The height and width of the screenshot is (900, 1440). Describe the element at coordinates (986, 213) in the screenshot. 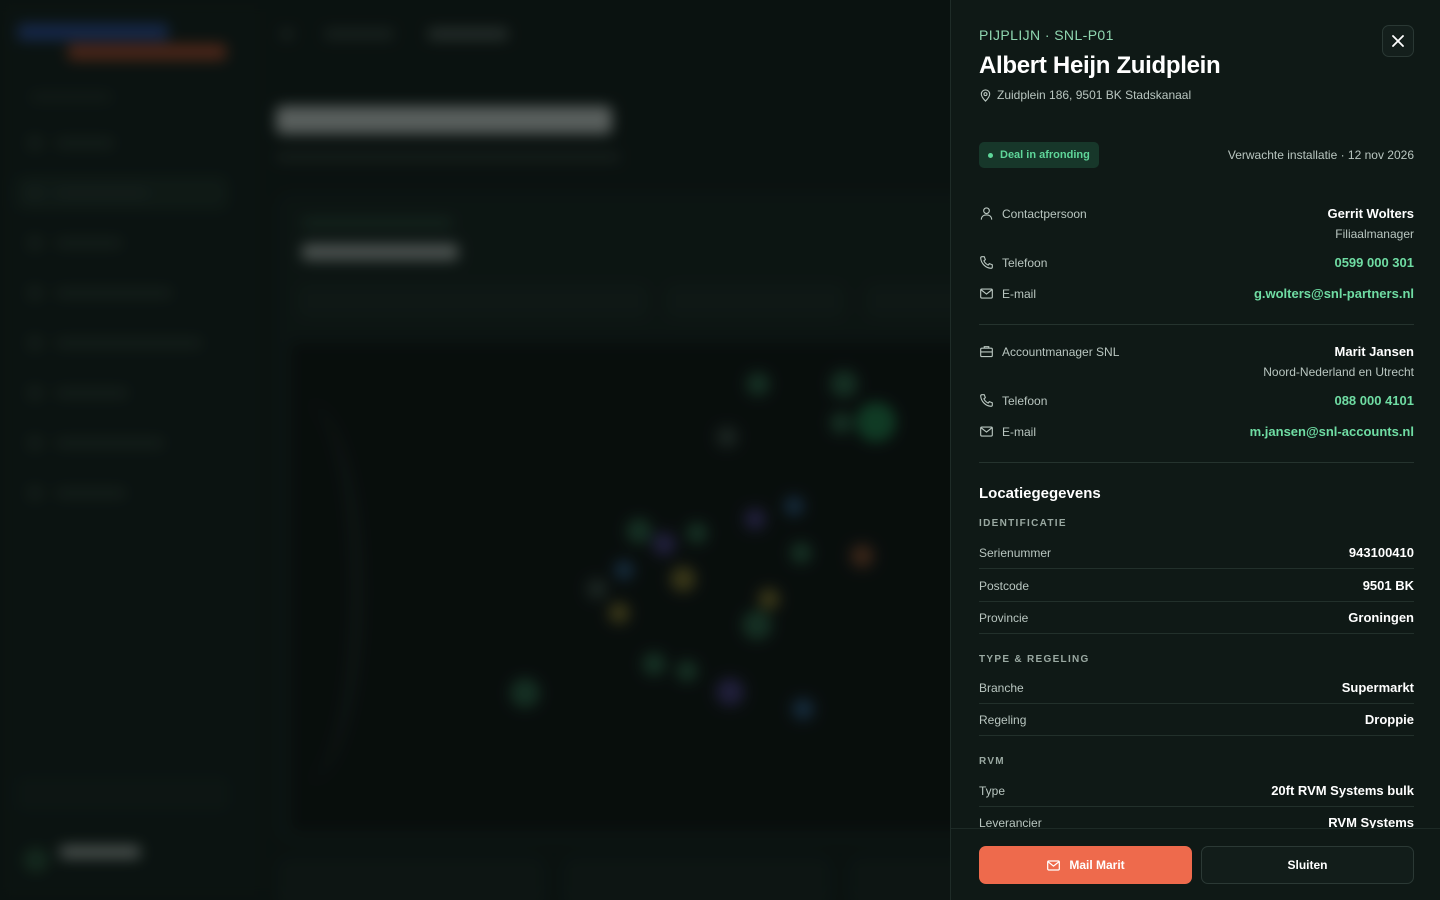

I see `user-icon` at that location.